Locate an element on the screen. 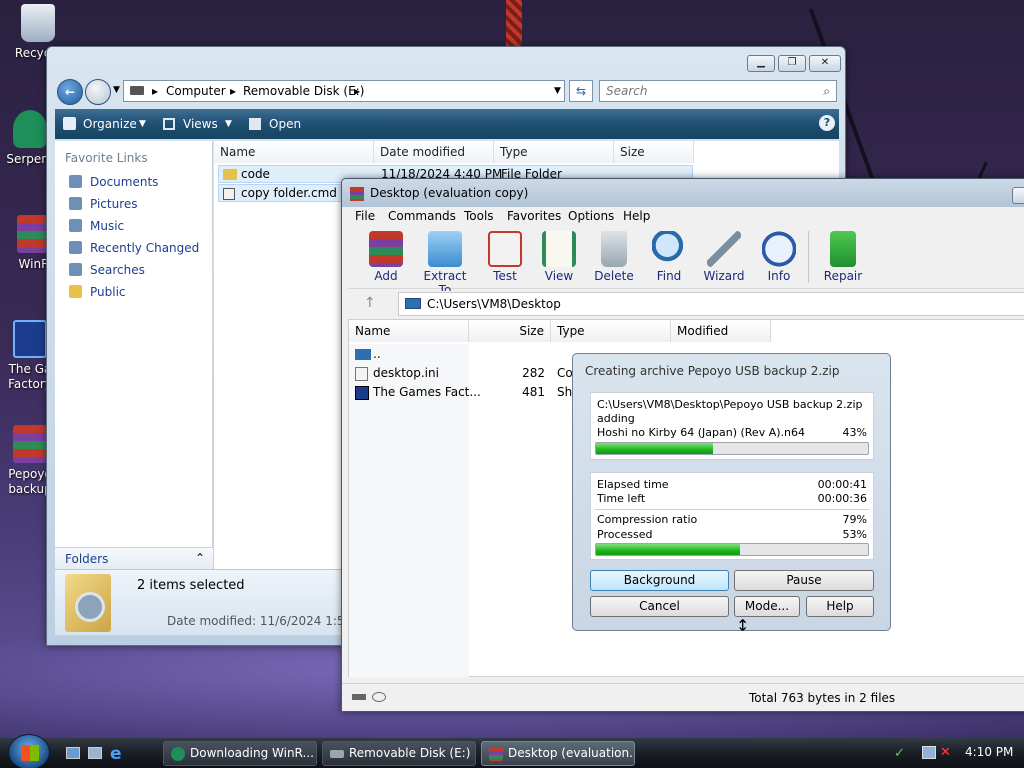  time-left-row: Time left 00:00:36 is located at coordinates (732, 498).